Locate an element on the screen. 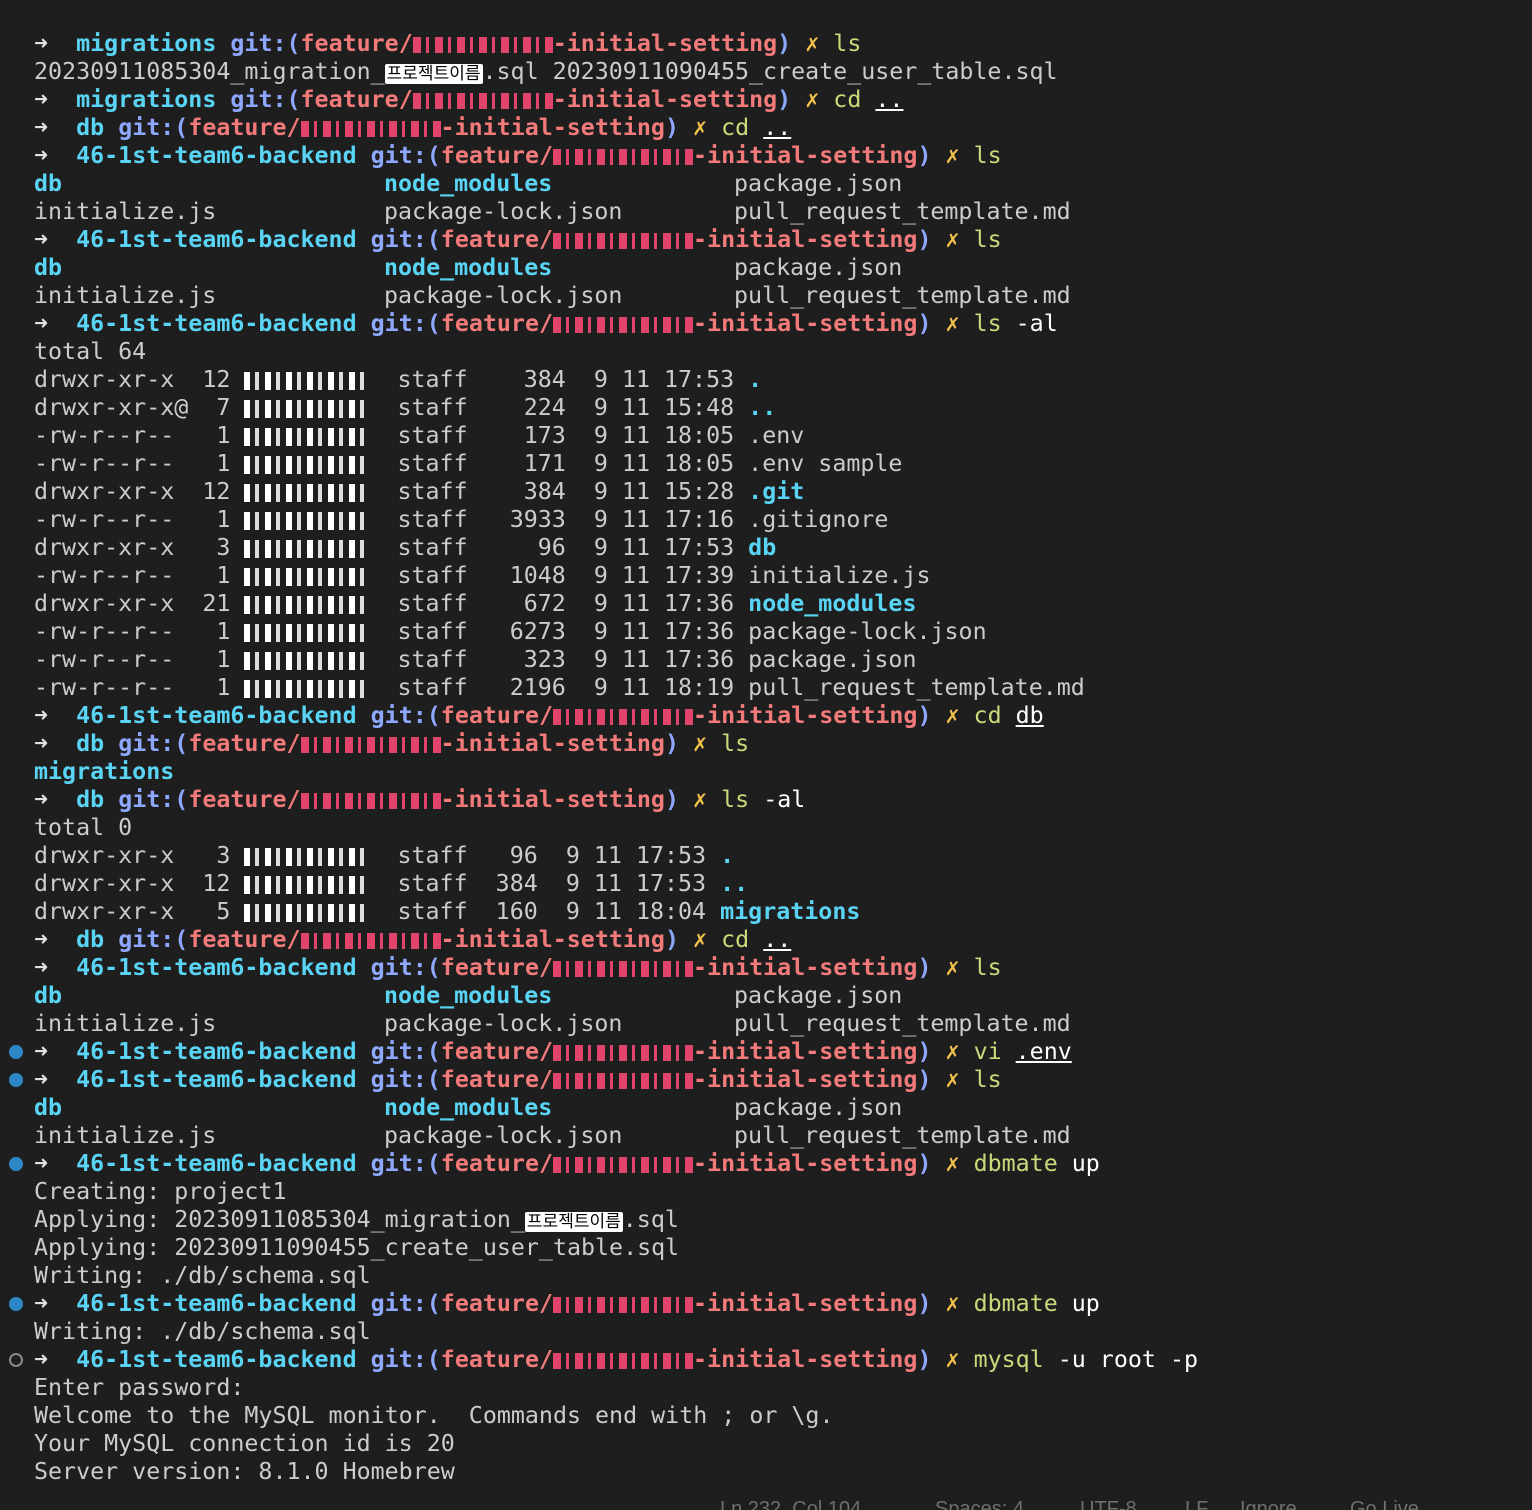 The height and width of the screenshot is (1510, 1532). encoding-setting: UTF-8 is located at coordinates (1108, 1504).